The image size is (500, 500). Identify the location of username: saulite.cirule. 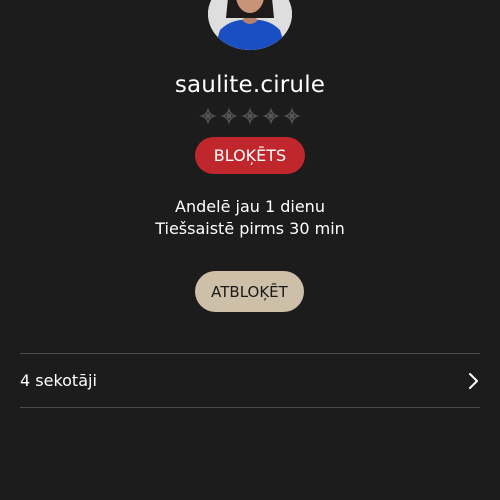
(250, 85).